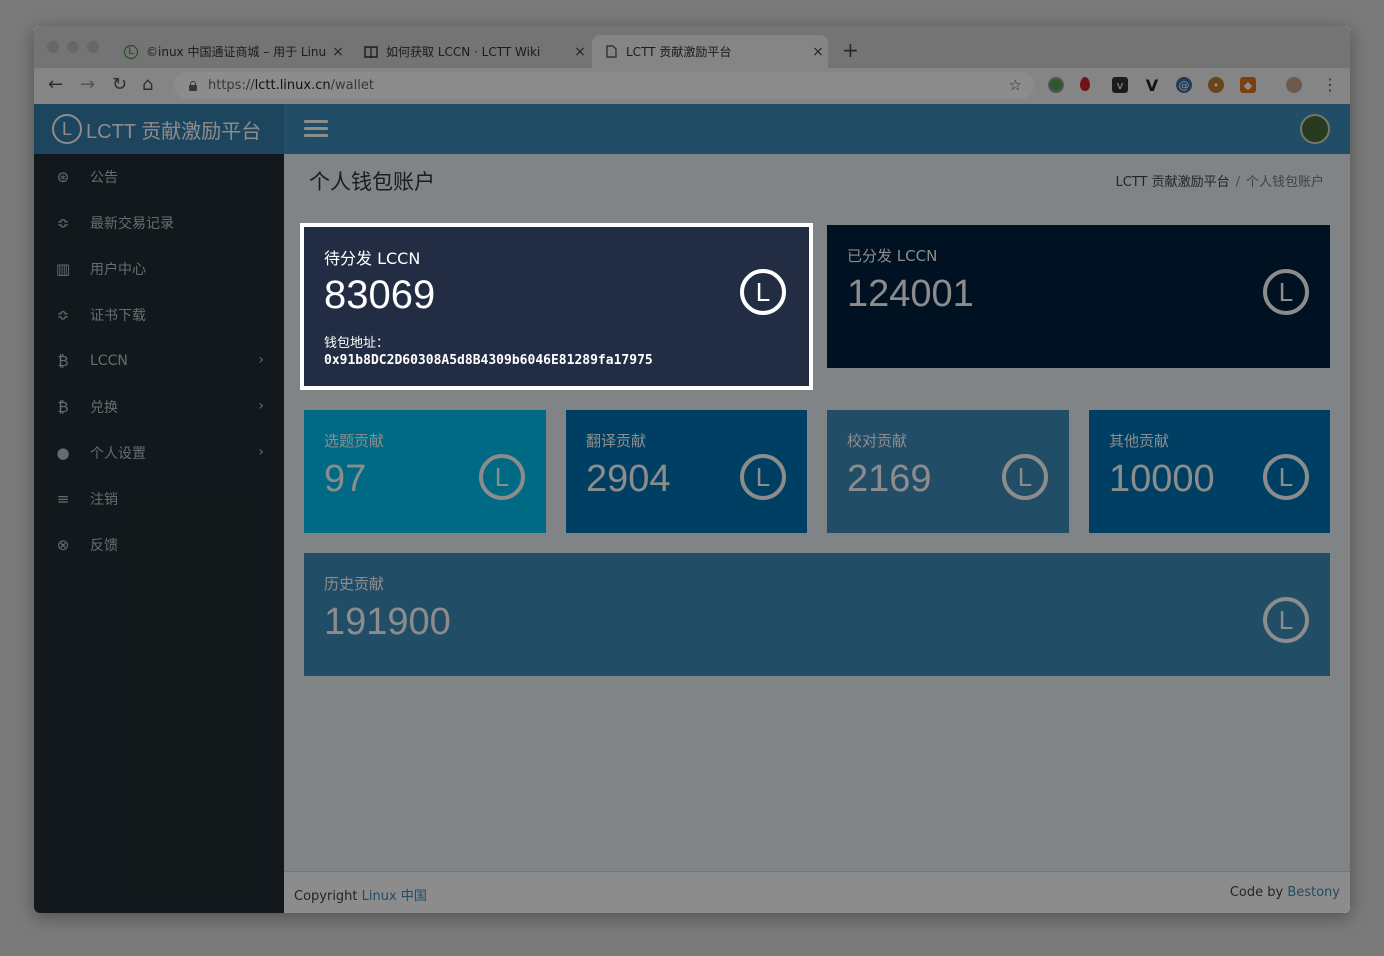 The height and width of the screenshot is (956, 1384). I want to click on extension-globe-icon: @, so click(1184, 85).